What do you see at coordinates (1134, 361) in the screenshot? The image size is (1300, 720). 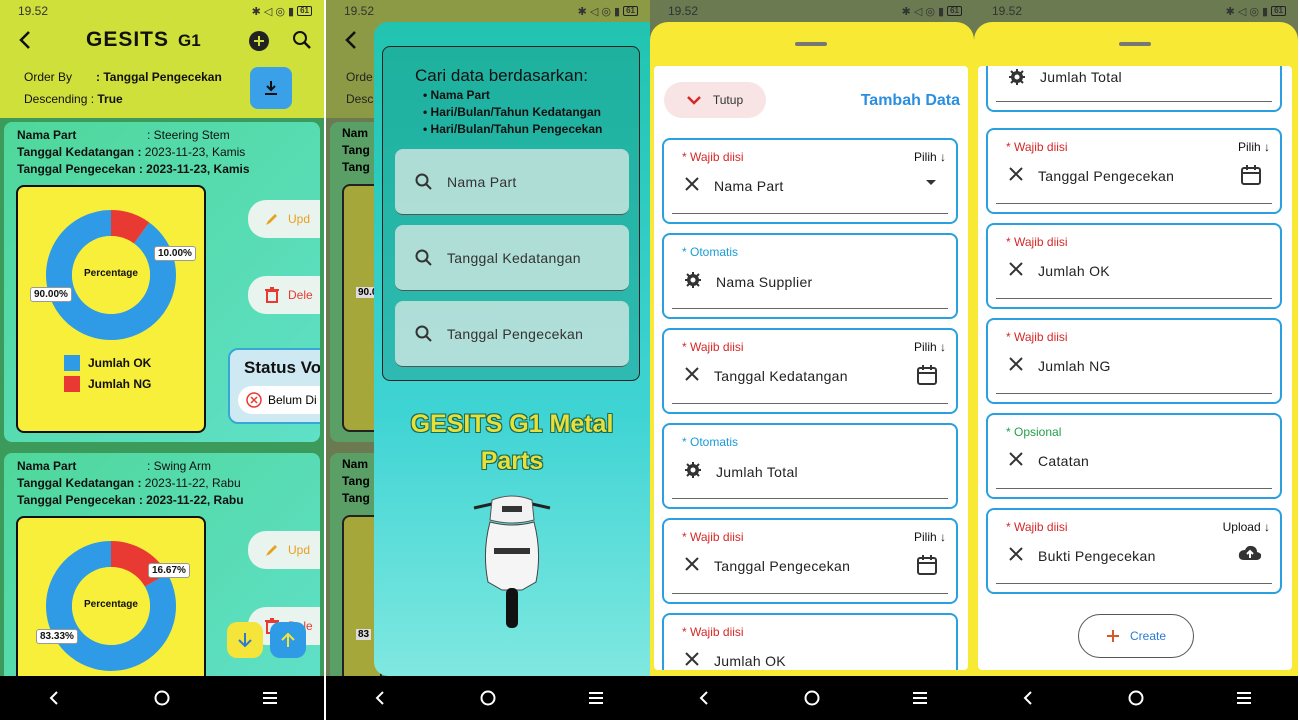 I see `form-field-jumlah-ng: * Wajib diisi Jumlah NG` at bounding box center [1134, 361].